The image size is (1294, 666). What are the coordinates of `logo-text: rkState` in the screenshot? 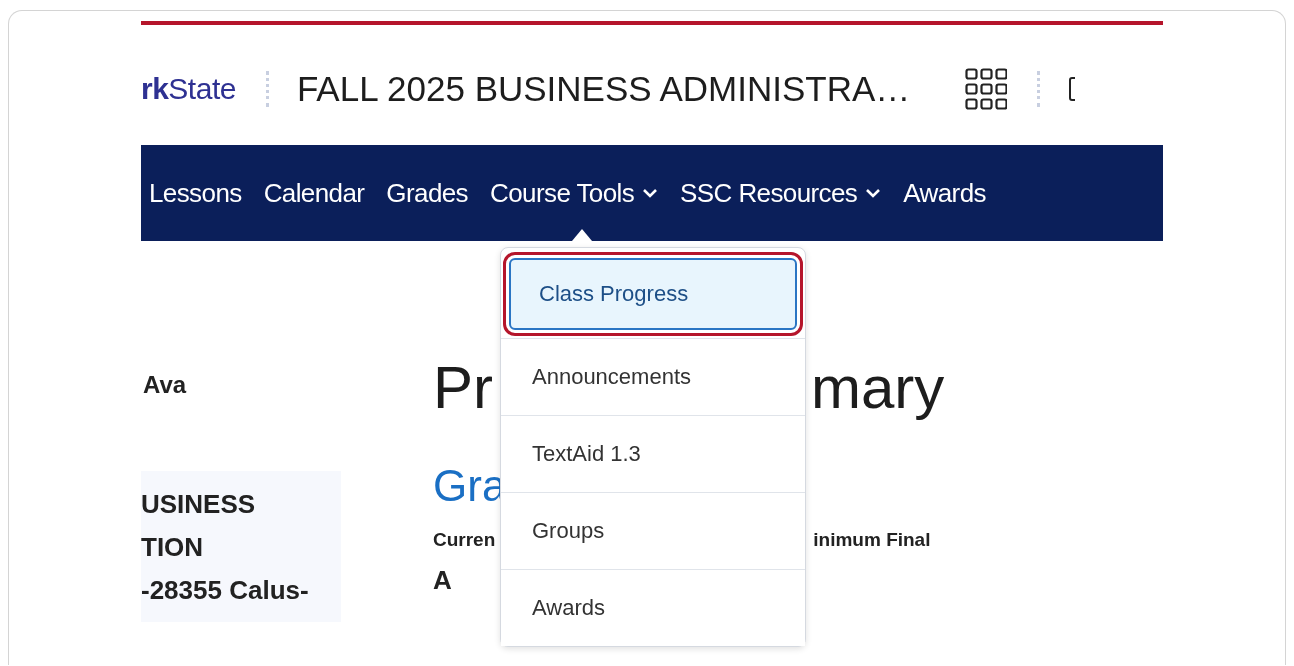 It's located at (188, 89).